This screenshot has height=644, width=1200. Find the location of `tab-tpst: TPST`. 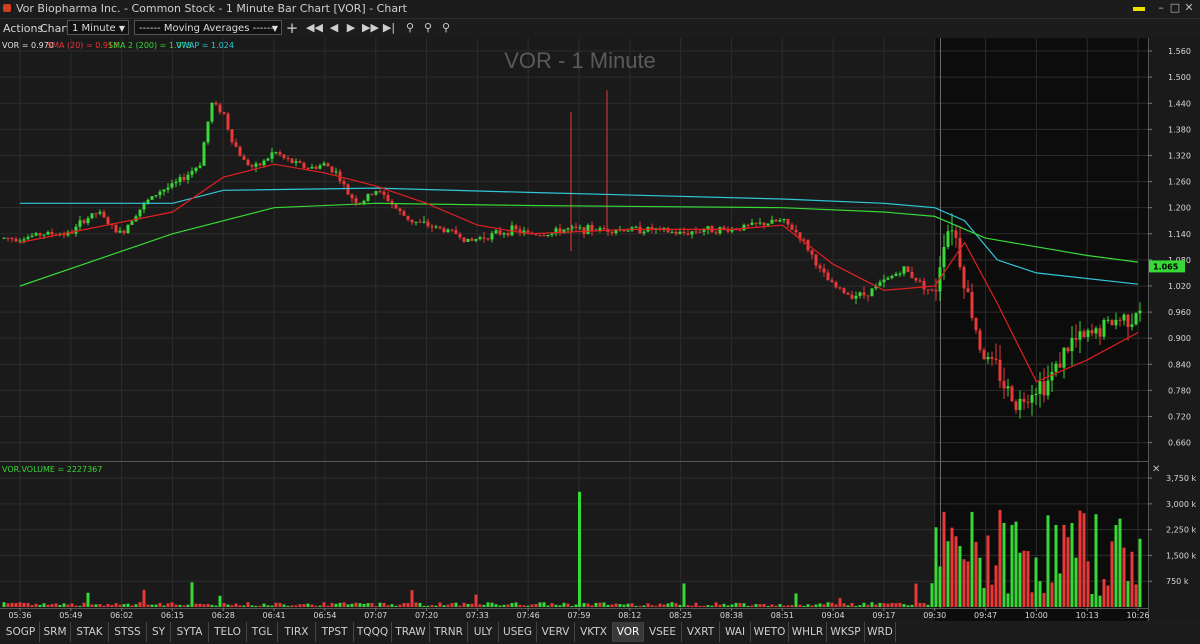

tab-tpst: TPST is located at coordinates (335, 632).